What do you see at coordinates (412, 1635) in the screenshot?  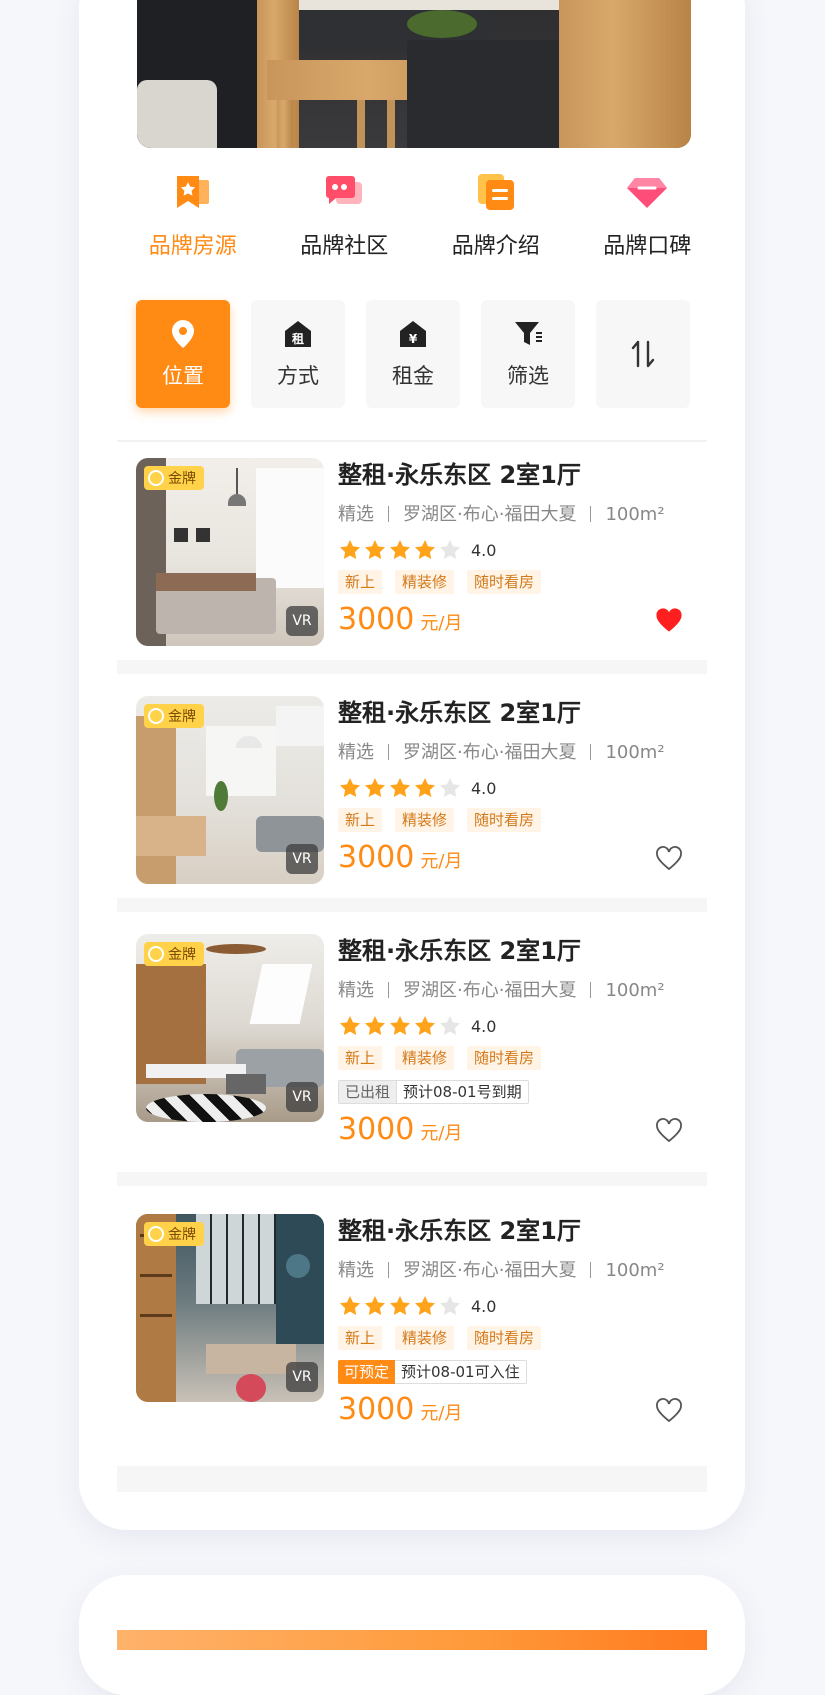 I see `next-screen-preview` at bounding box center [412, 1635].